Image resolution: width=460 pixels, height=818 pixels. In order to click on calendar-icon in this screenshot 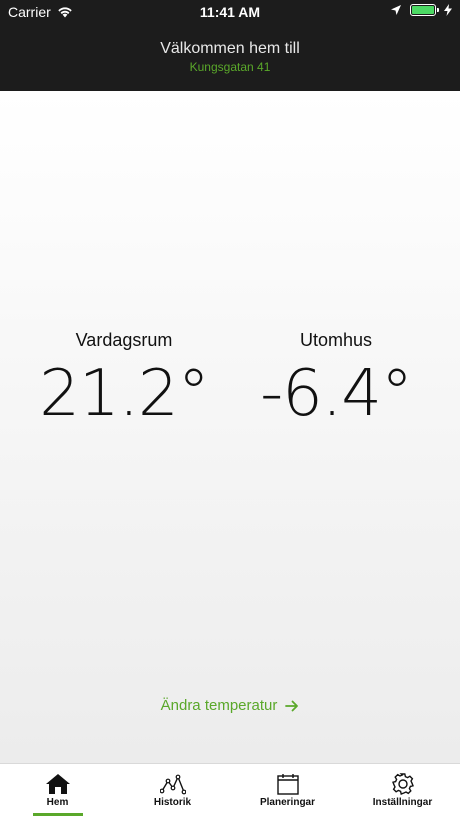, I will do `click(287, 784)`.